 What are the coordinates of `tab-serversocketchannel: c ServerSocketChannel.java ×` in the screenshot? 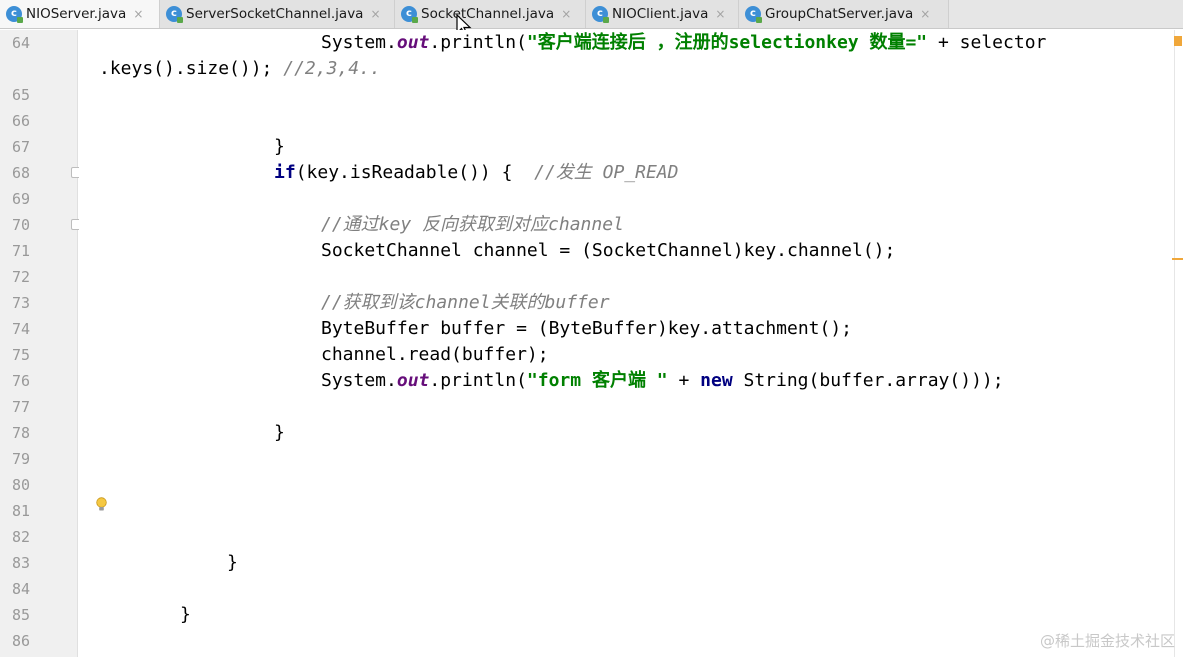 It's located at (277, 14).